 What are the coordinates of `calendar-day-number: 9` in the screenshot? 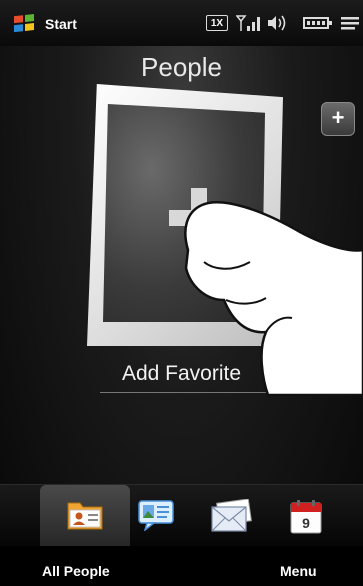 It's located at (306, 523).